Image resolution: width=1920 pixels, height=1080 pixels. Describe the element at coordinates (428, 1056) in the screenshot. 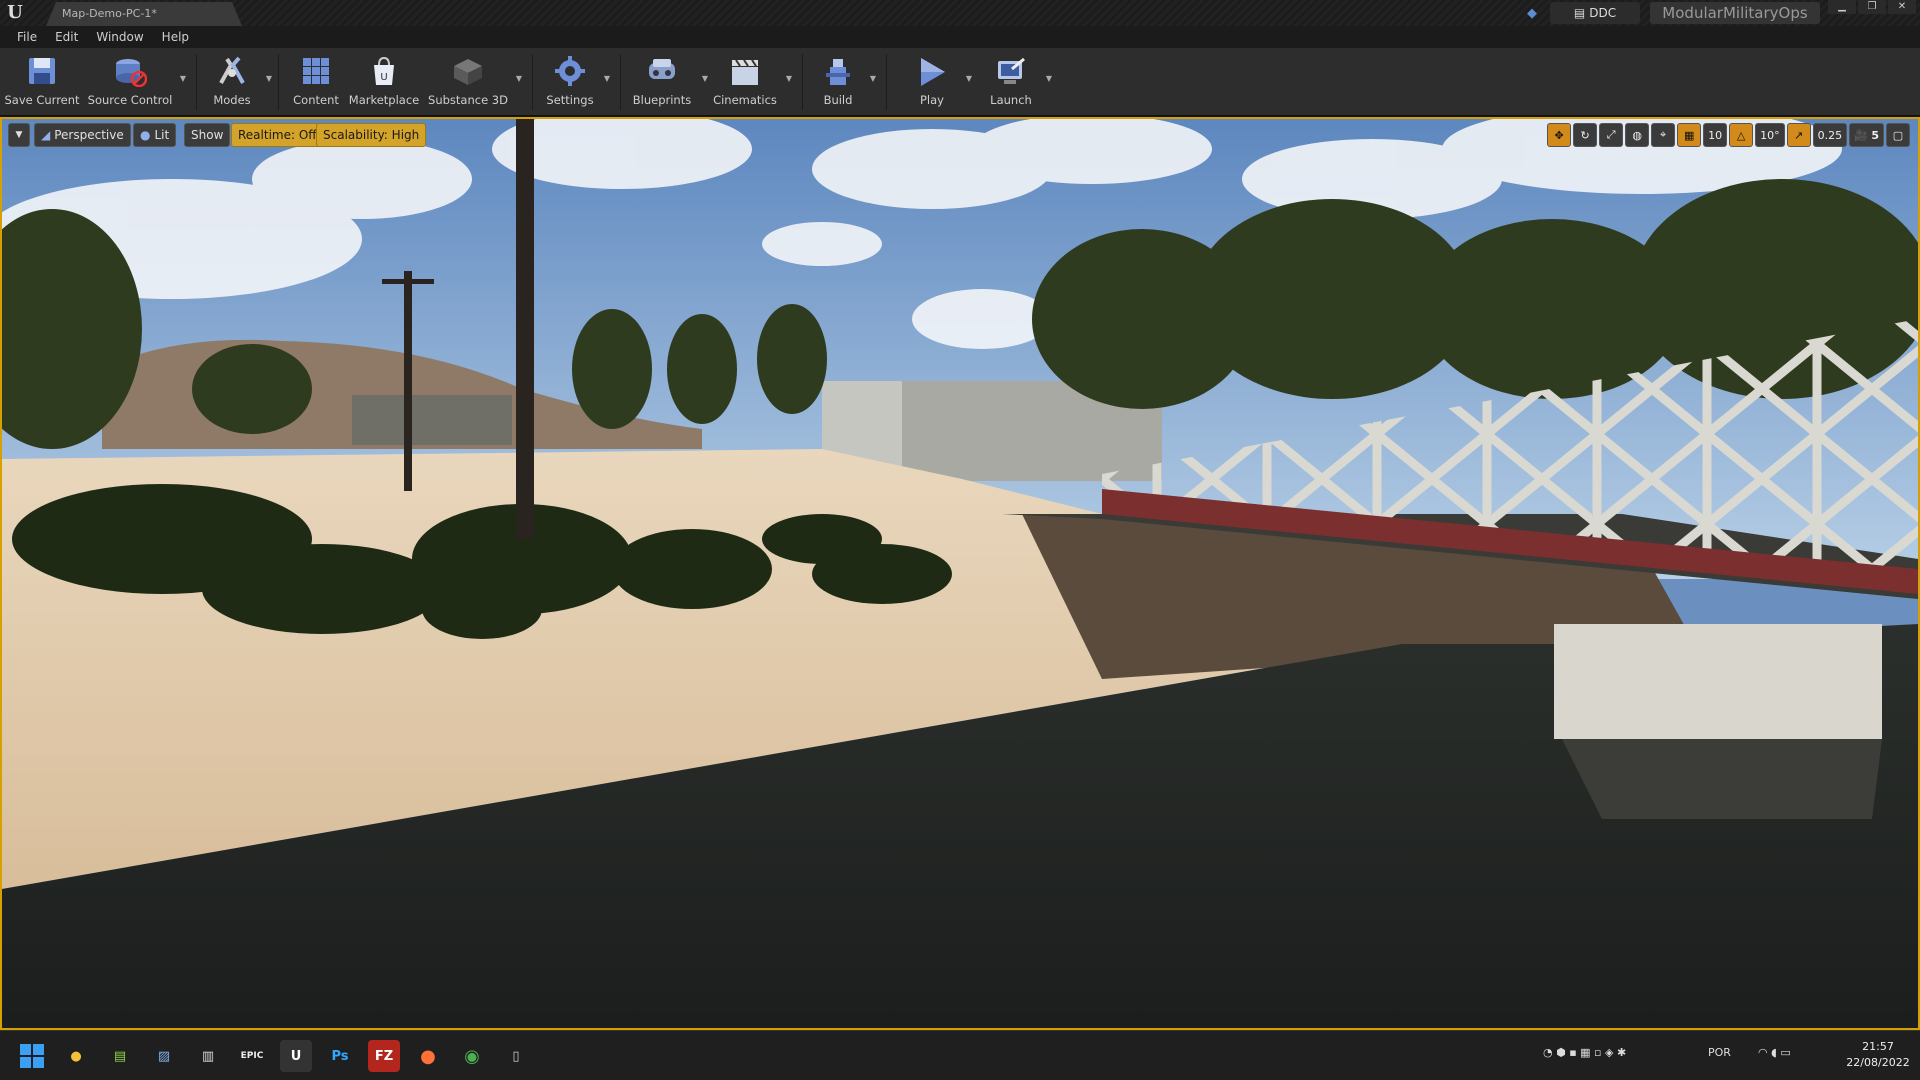

I see `firefox-icon: ●` at that location.